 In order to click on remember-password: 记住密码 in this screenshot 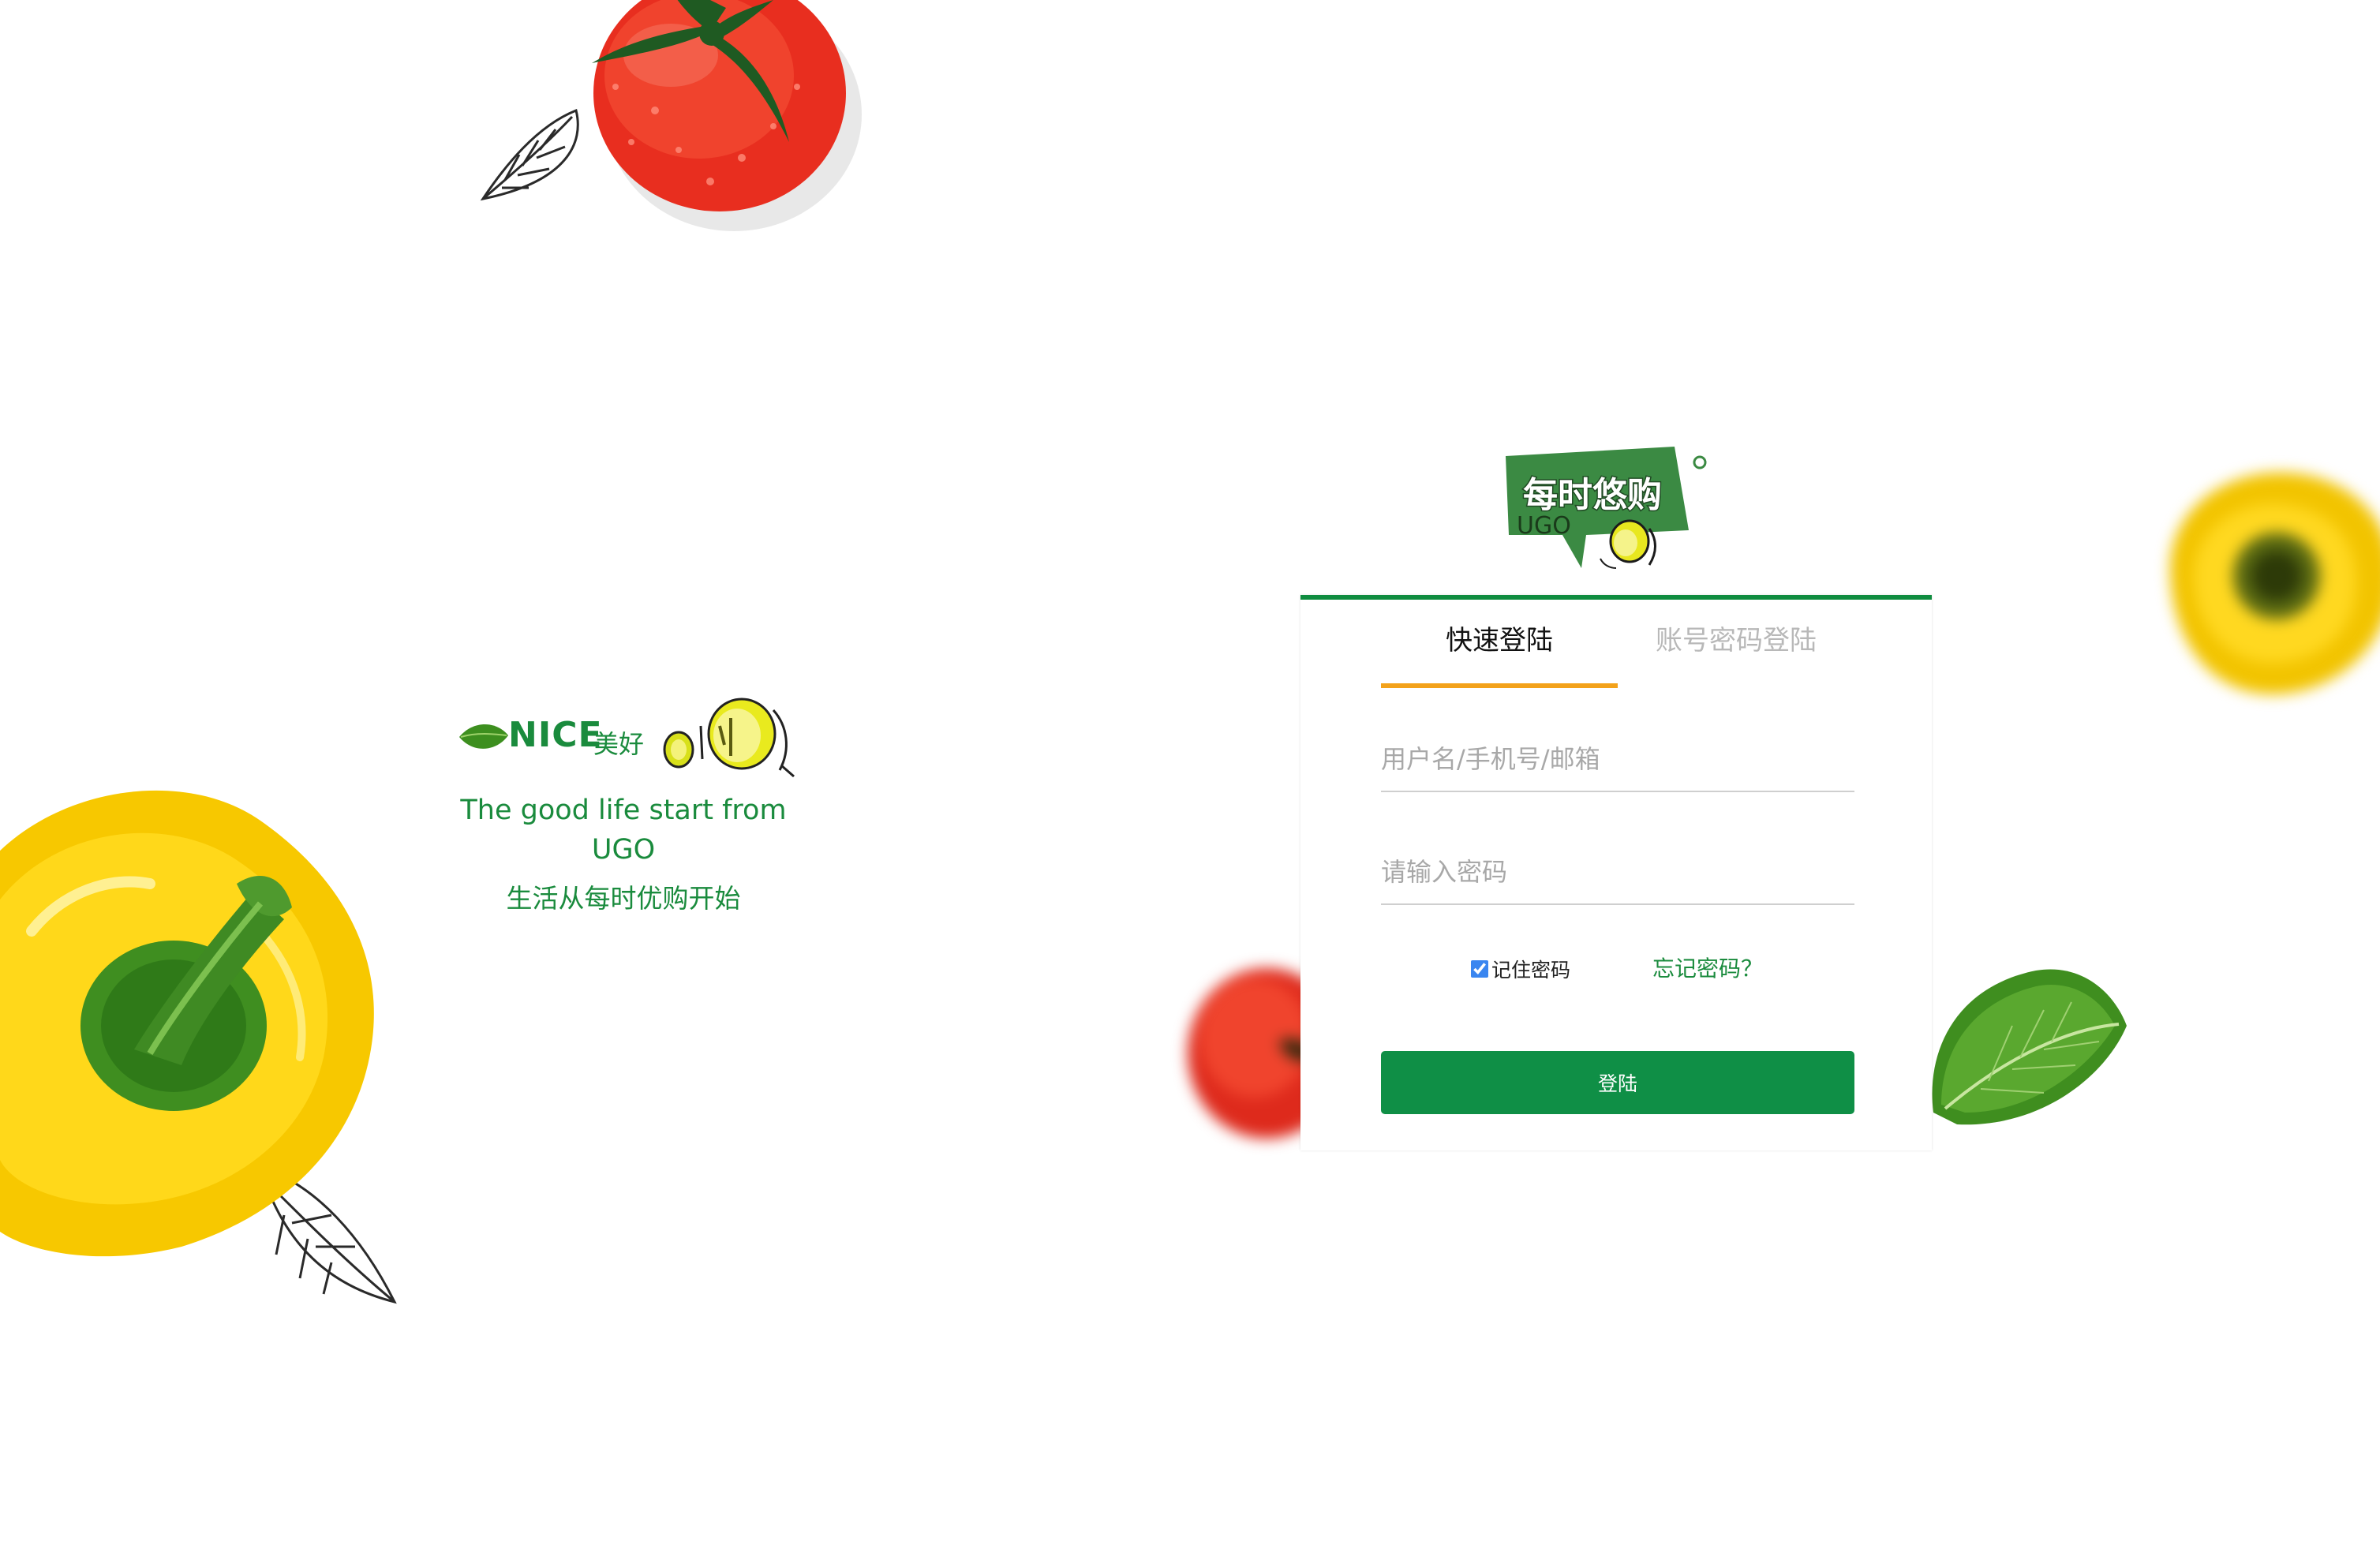, I will do `click(1520, 969)`.